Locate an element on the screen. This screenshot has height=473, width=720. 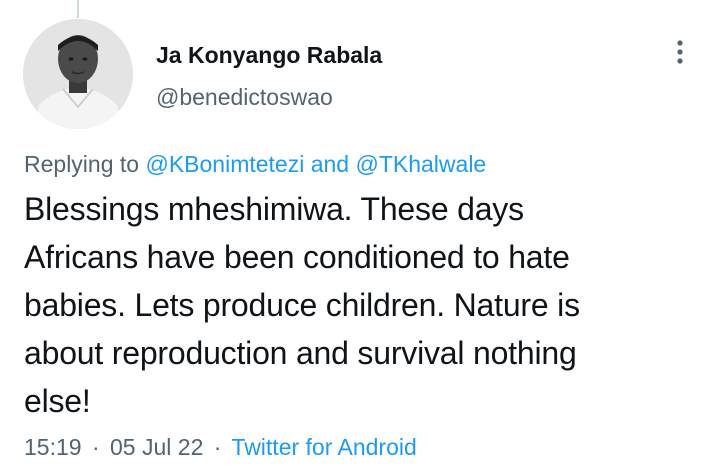
vertical-ellipsis-icon is located at coordinates (680, 52).